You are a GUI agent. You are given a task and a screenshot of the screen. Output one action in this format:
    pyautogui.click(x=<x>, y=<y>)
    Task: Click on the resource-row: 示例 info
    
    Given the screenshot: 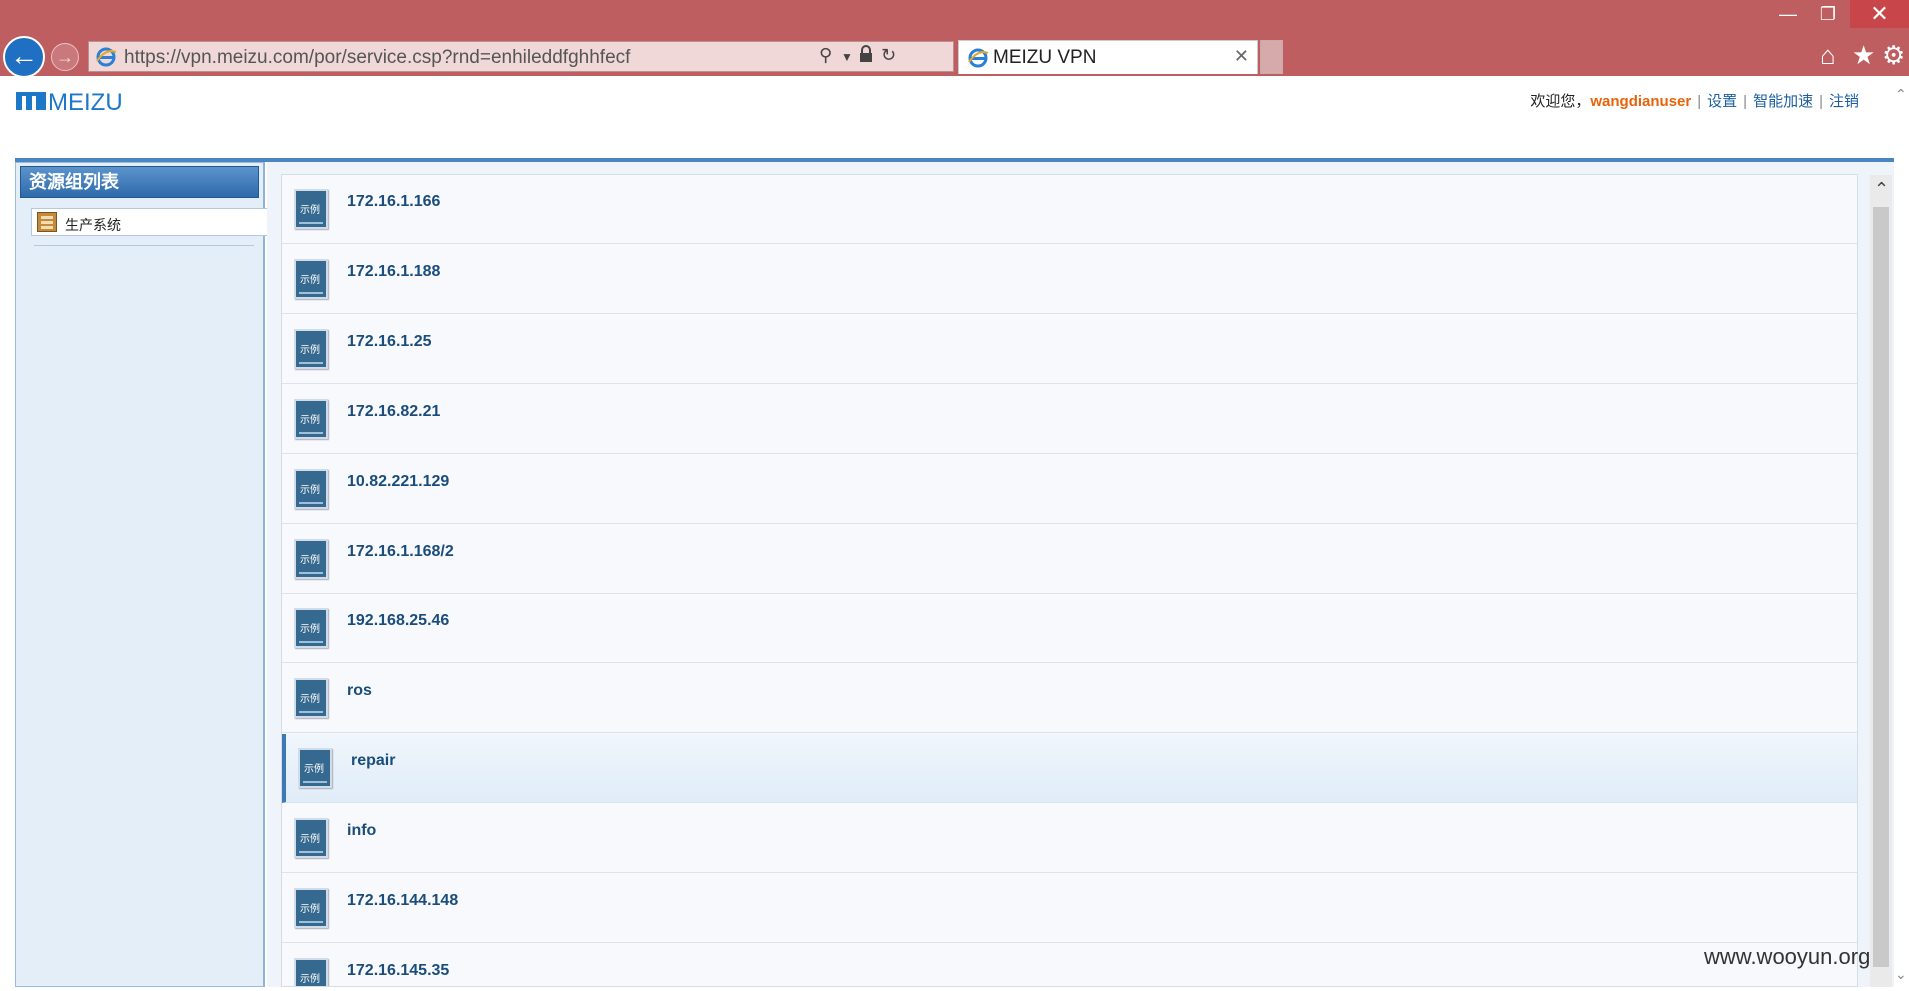 What is the action you would take?
    pyautogui.click(x=1069, y=839)
    